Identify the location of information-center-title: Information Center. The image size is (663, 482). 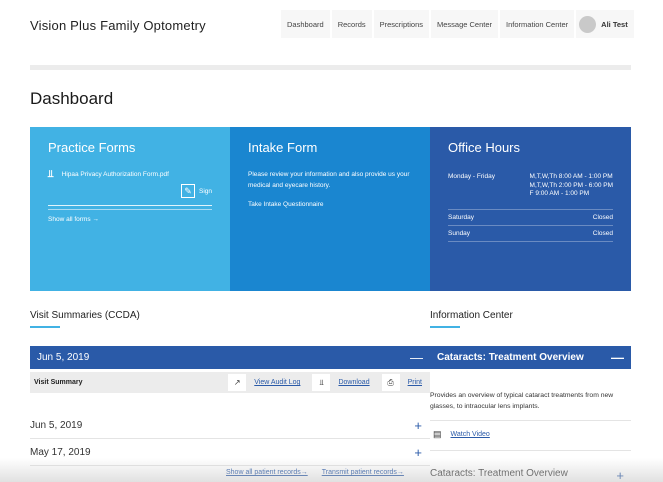
(471, 315).